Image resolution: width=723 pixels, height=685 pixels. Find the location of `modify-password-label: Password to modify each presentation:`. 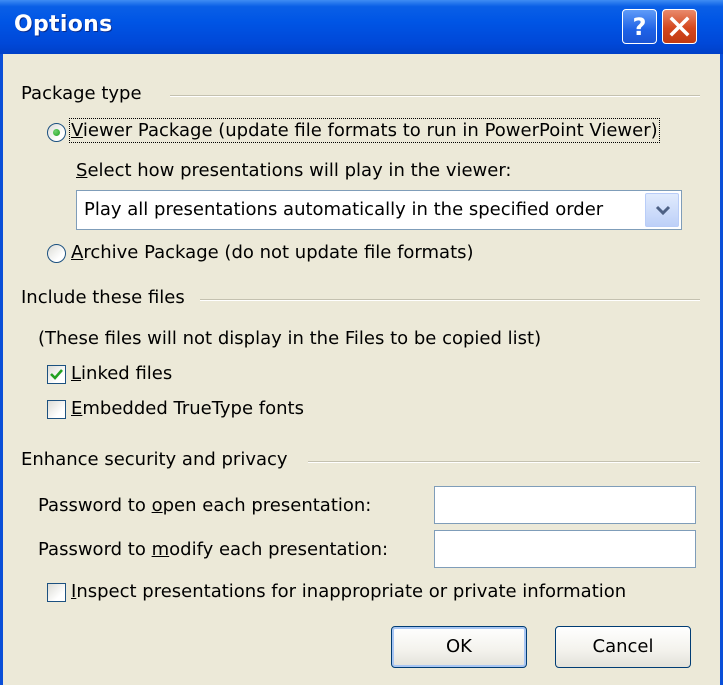

modify-password-label: Password to modify each presentation: is located at coordinates (213, 549).